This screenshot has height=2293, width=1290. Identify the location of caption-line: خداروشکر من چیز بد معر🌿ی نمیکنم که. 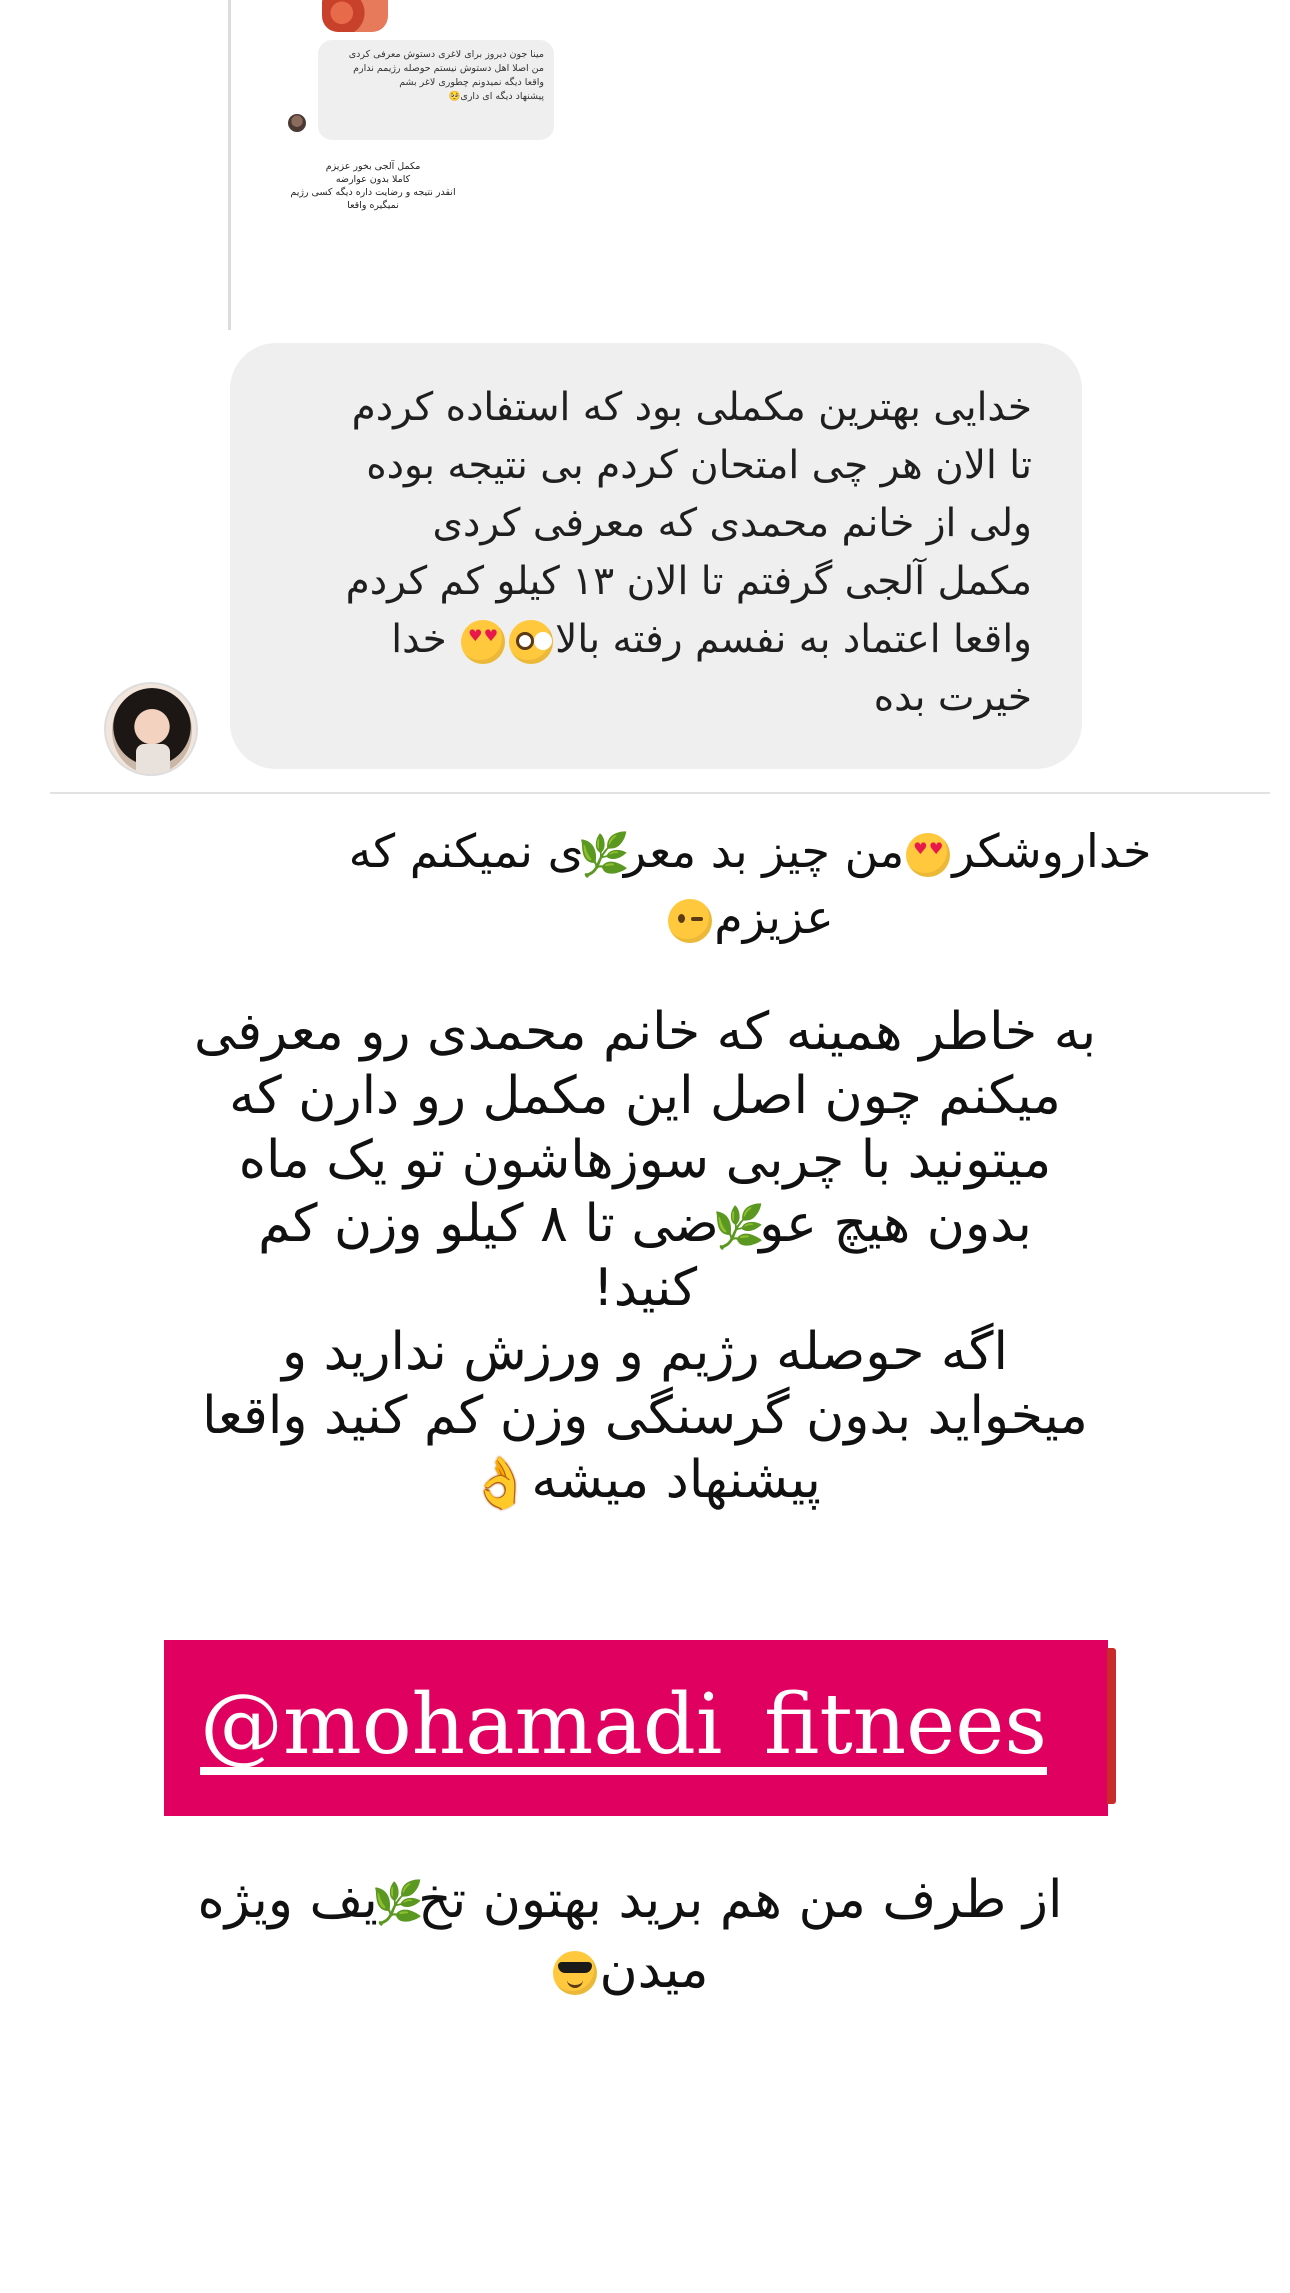
(750, 851).